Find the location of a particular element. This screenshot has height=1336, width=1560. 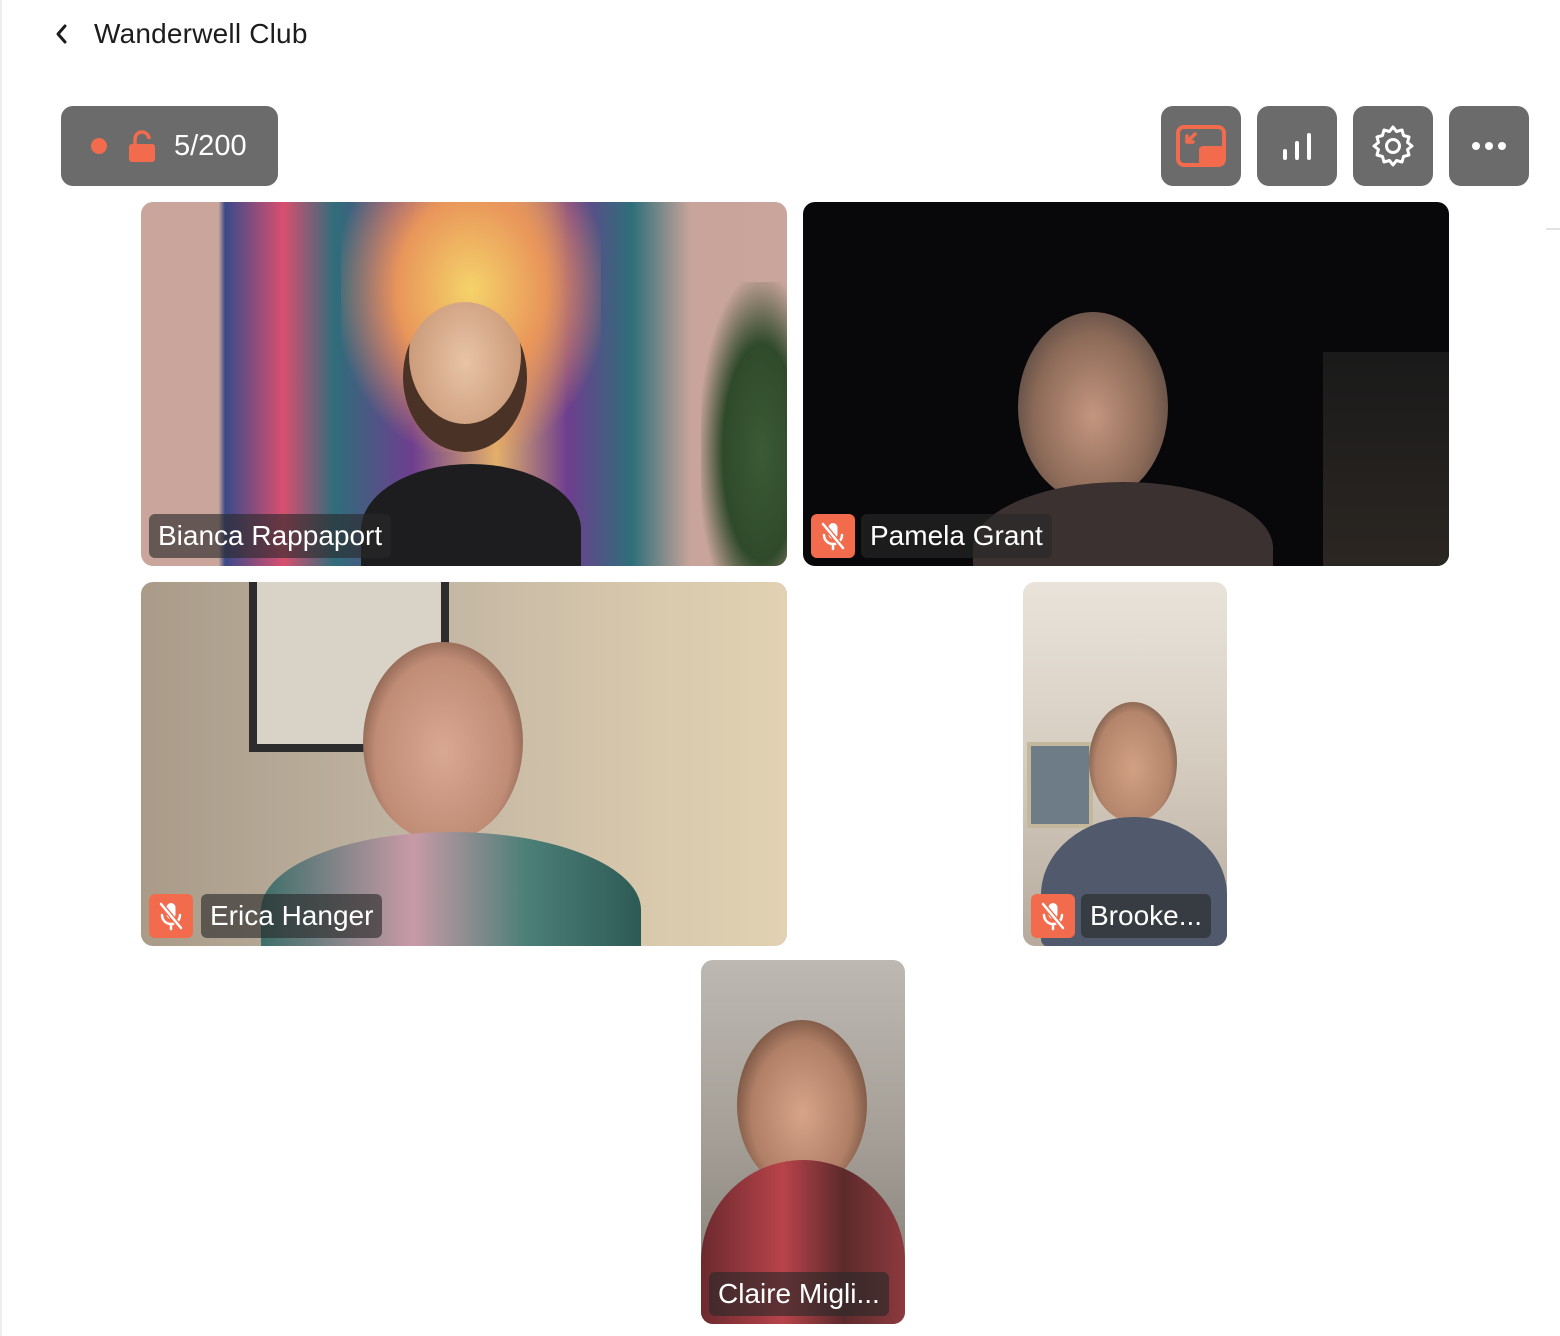

background-shelf is located at coordinates (1386, 459).